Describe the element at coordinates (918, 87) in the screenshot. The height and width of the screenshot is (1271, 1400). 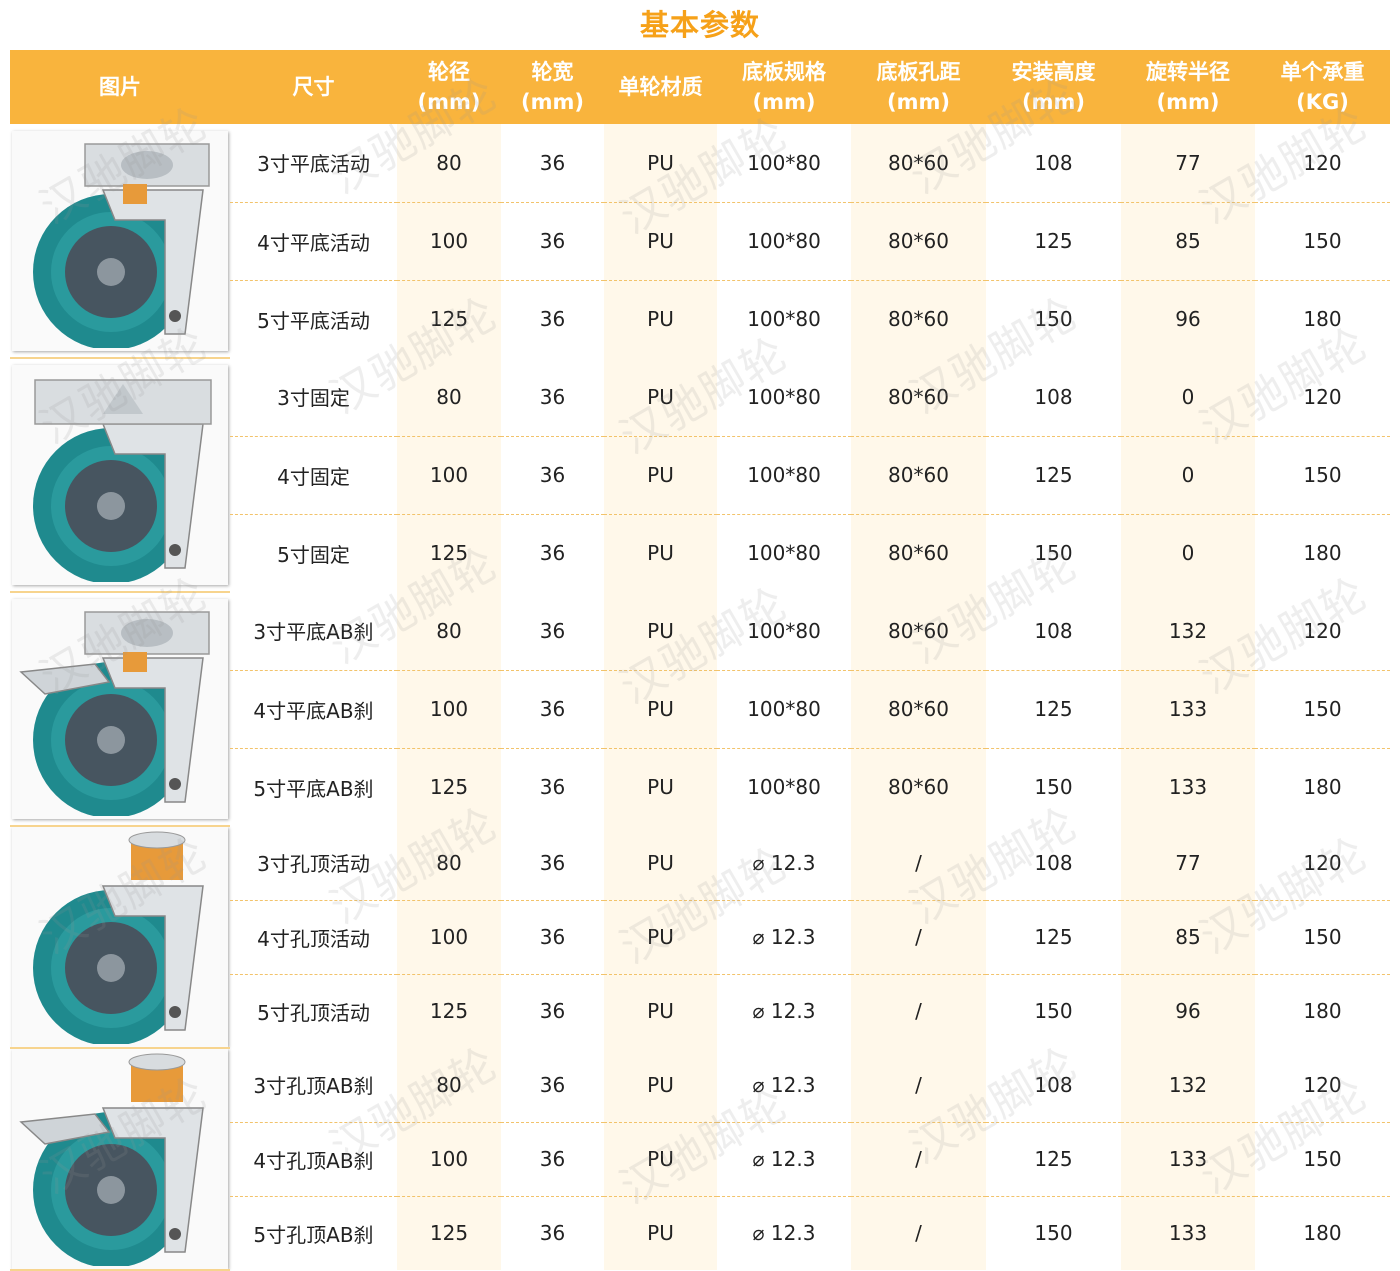
I see `header-hole-spacing: 底板孔距 (mm)` at that location.